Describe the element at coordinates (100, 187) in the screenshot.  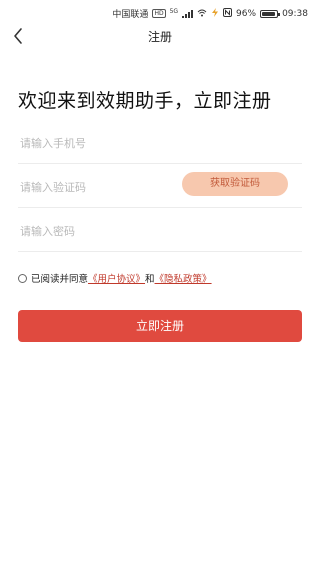
I see `verification-code-input` at that location.